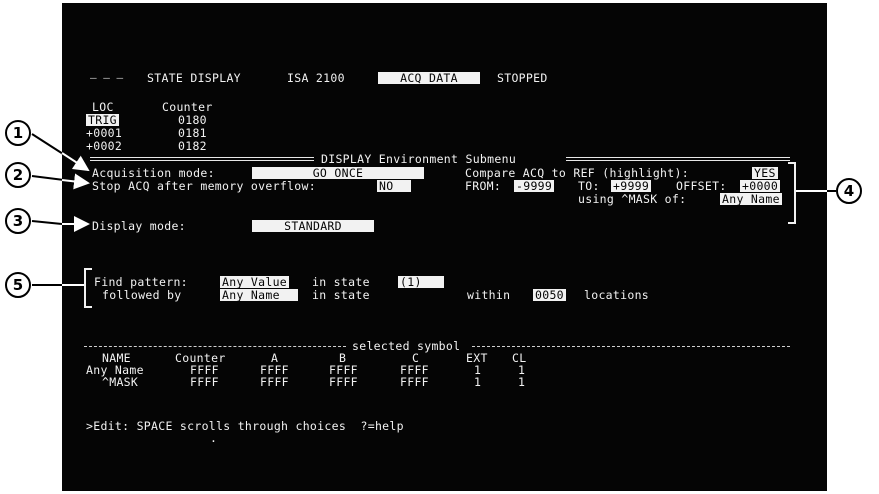  What do you see at coordinates (18, 175) in the screenshot?
I see `callout-2: 2` at bounding box center [18, 175].